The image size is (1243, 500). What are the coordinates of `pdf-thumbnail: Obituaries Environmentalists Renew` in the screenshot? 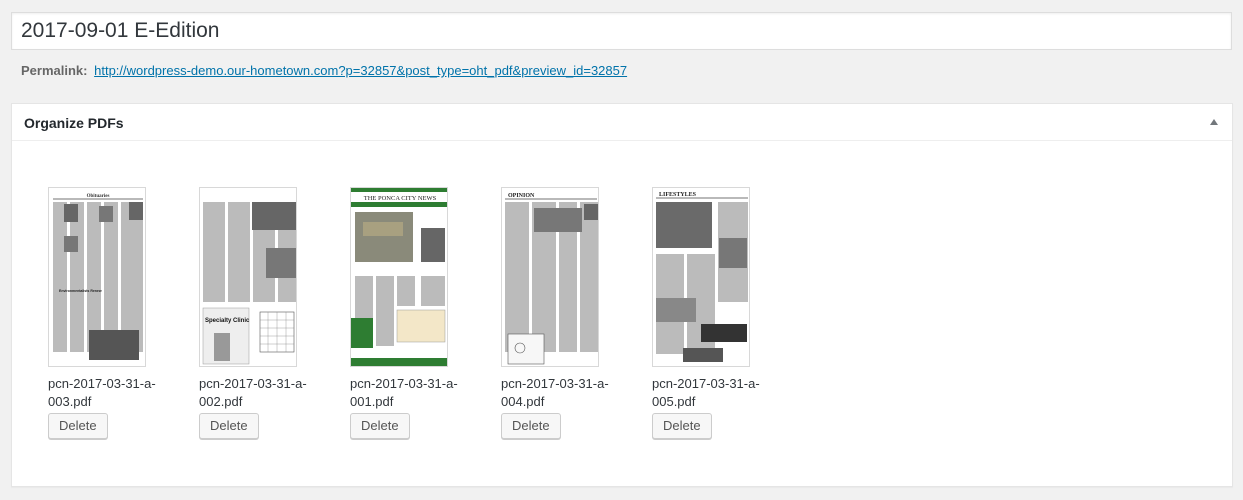 It's located at (97, 277).